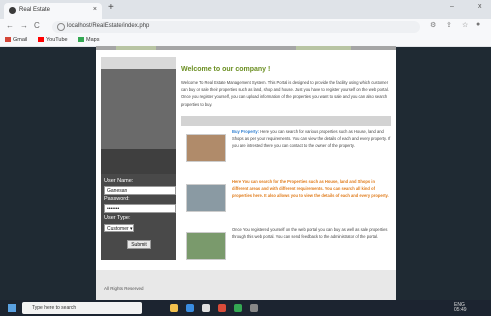 This screenshot has width=491, height=316. Describe the element at coordinates (119, 181) in the screenshot. I see `username-label: User Name:` at that location.